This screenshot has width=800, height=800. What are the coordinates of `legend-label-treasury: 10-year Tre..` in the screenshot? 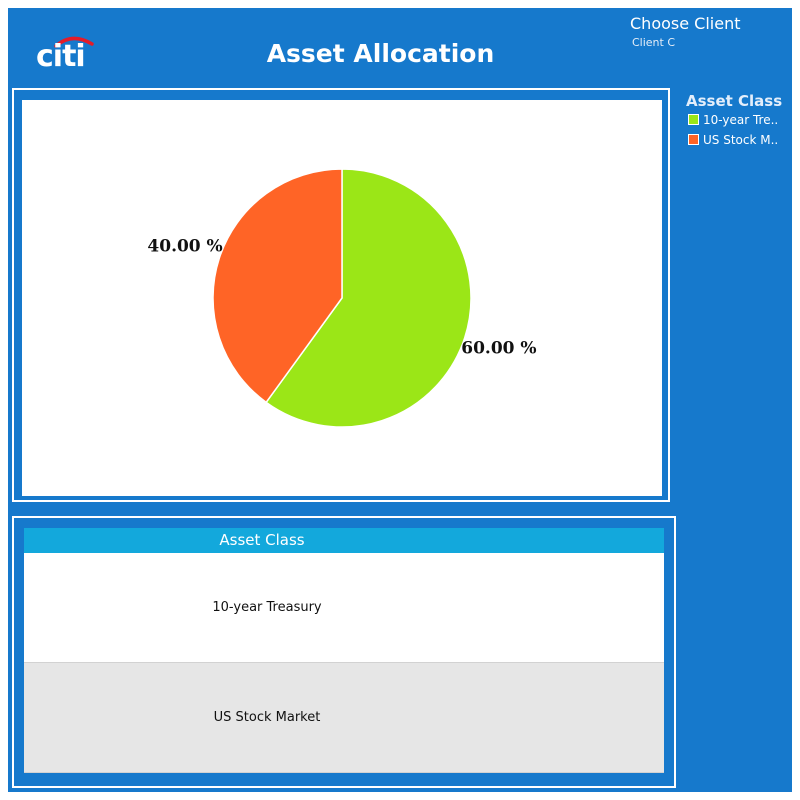 It's located at (741, 120).